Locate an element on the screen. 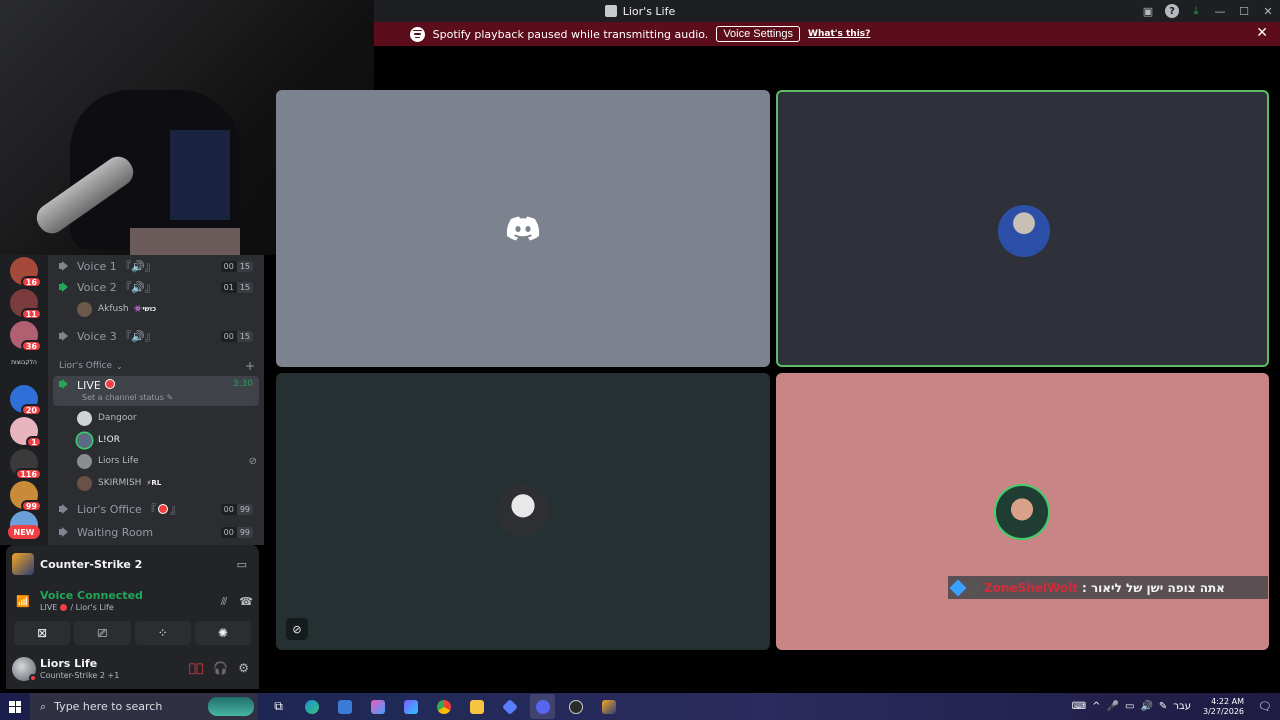 The width and height of the screenshot is (1280, 720). copilot-icon is located at coordinates (377, 706).